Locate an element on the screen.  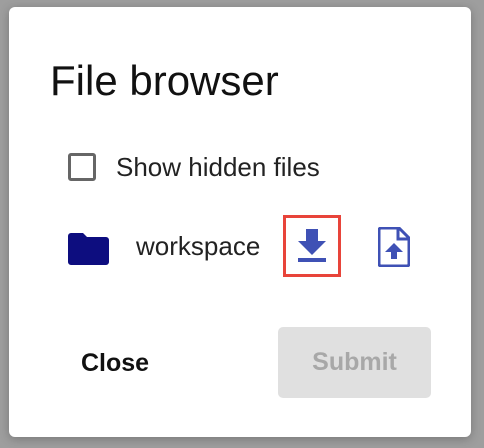
file-list-item: workspace is located at coordinates (258, 246).